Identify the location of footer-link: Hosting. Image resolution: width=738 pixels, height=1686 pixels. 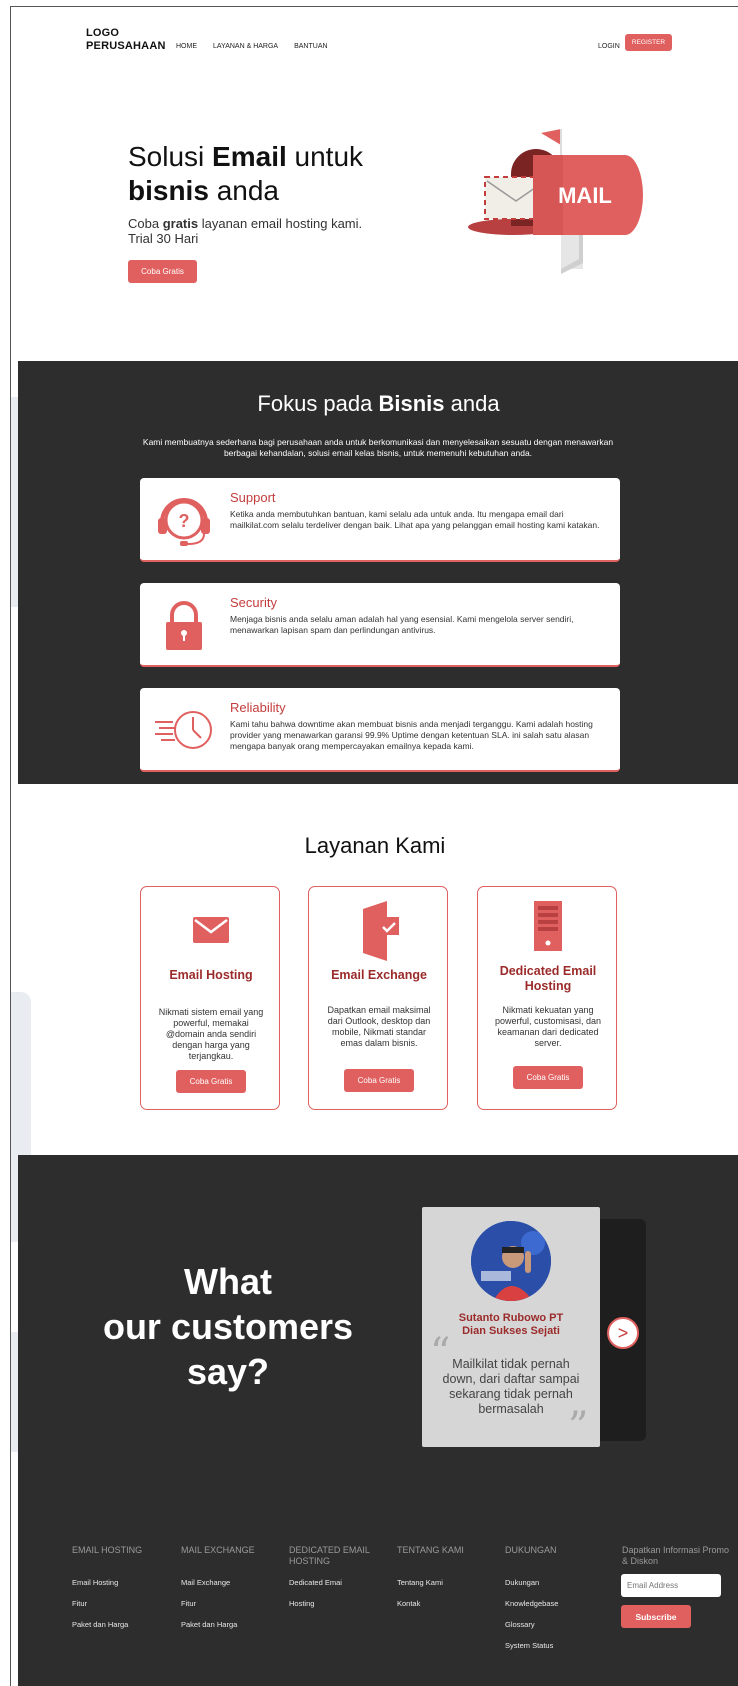
(339, 1609).